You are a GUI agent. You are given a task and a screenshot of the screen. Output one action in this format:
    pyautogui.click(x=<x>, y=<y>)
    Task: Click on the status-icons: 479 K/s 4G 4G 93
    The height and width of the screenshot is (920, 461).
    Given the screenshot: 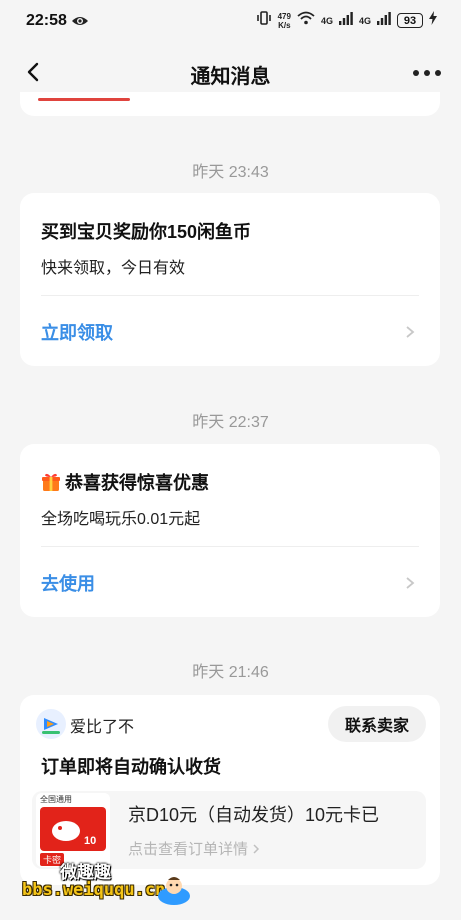 What is the action you would take?
    pyautogui.click(x=346, y=20)
    